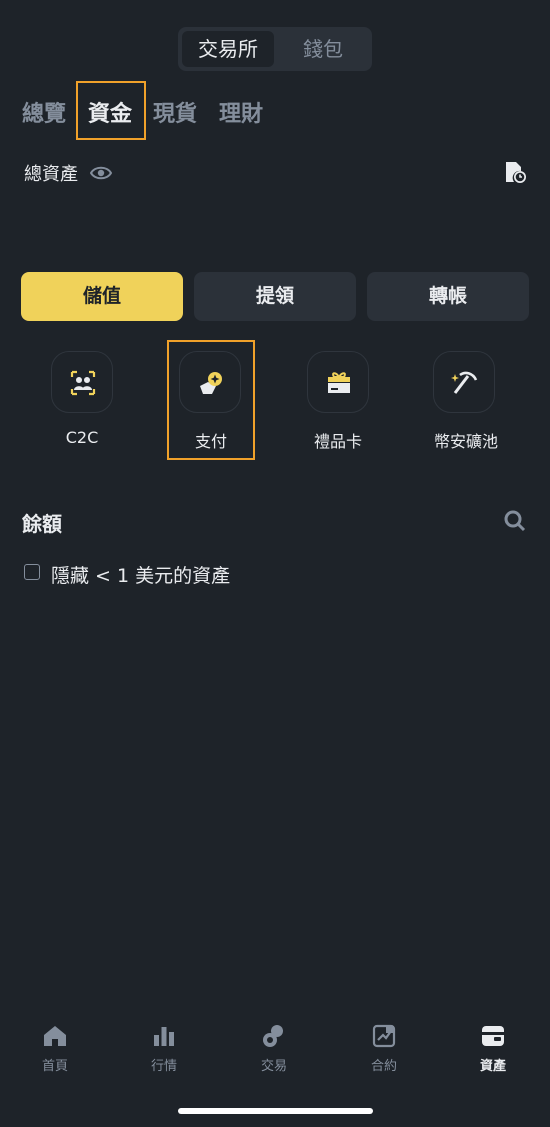 The width and height of the screenshot is (550, 1127). I want to click on c2c-shortcut, so click(82, 382).